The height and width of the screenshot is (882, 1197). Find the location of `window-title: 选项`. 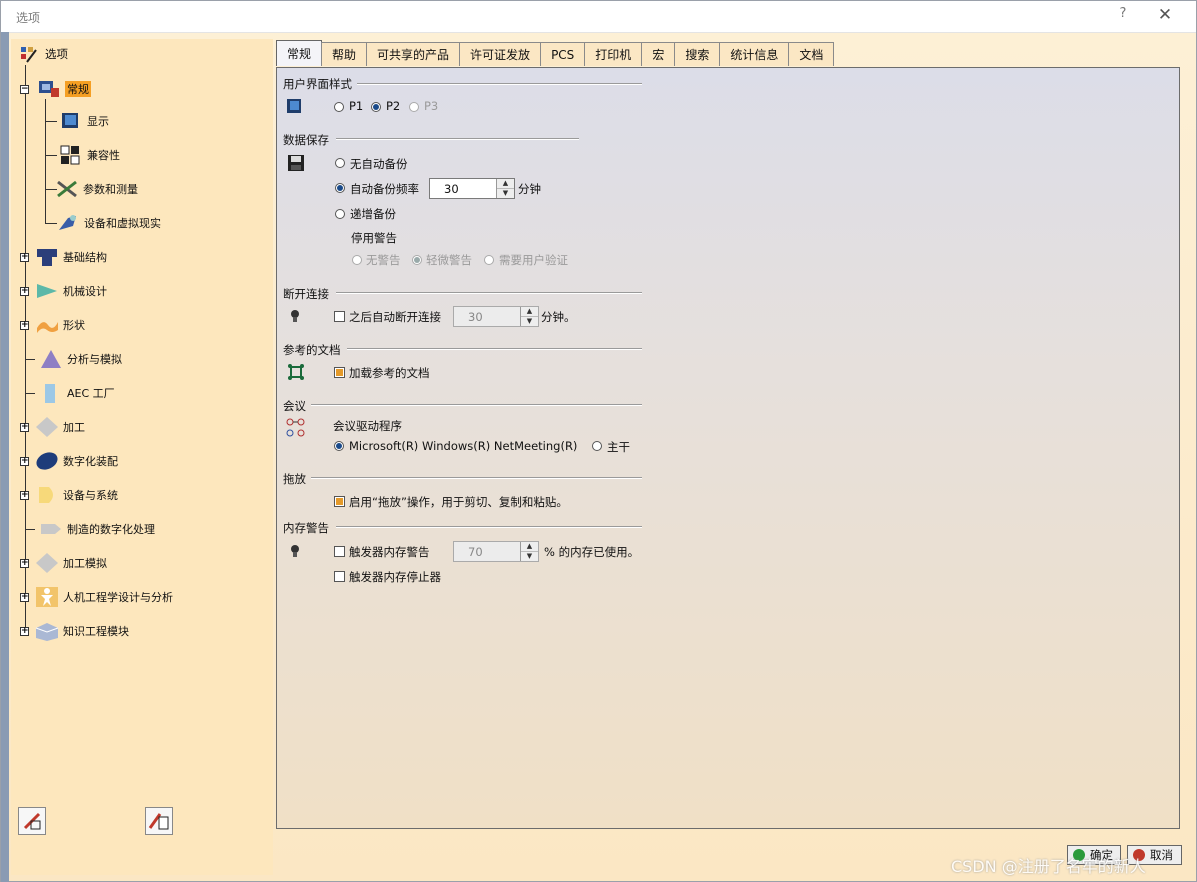

window-title: 选项 is located at coordinates (28, 18).